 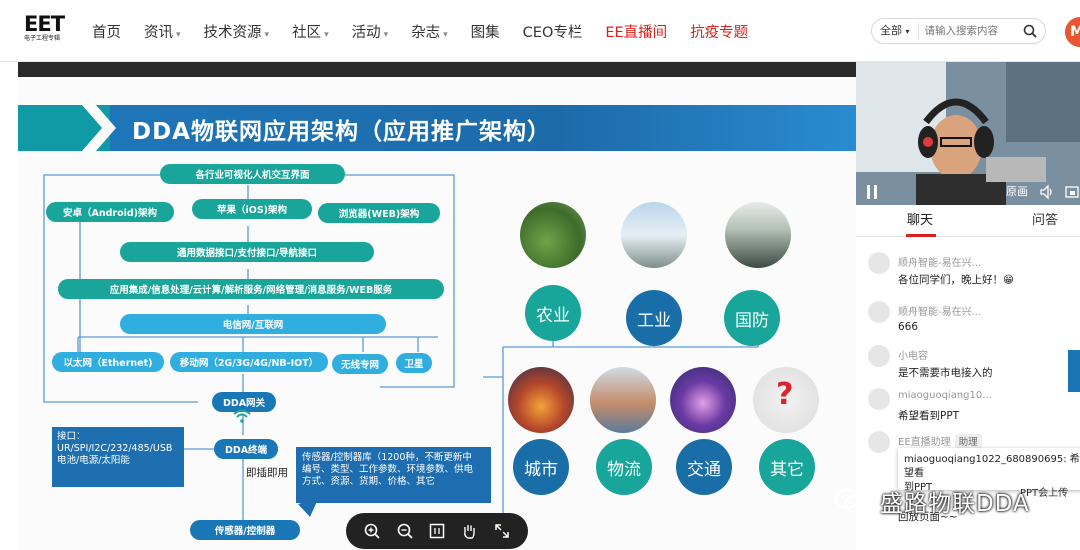 What do you see at coordinates (387, 457) in the screenshot?
I see `sensor-library-line: 传感器/控制器库（1200种，不断更新中` at bounding box center [387, 457].